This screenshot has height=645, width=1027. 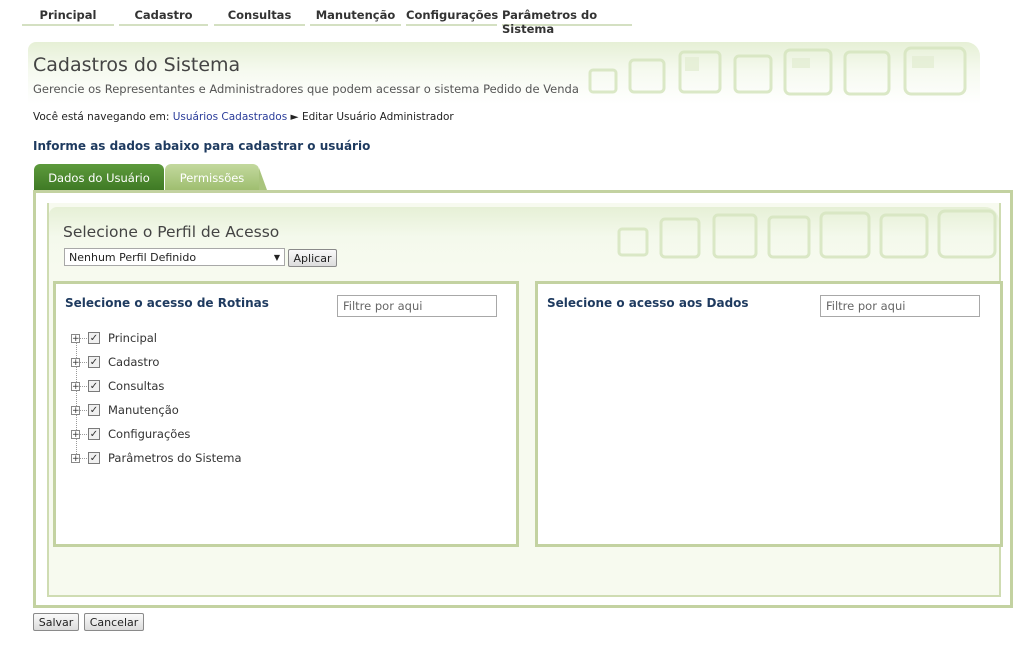 I want to click on tree-item-principal: + ✓ Principal, so click(x=155, y=338).